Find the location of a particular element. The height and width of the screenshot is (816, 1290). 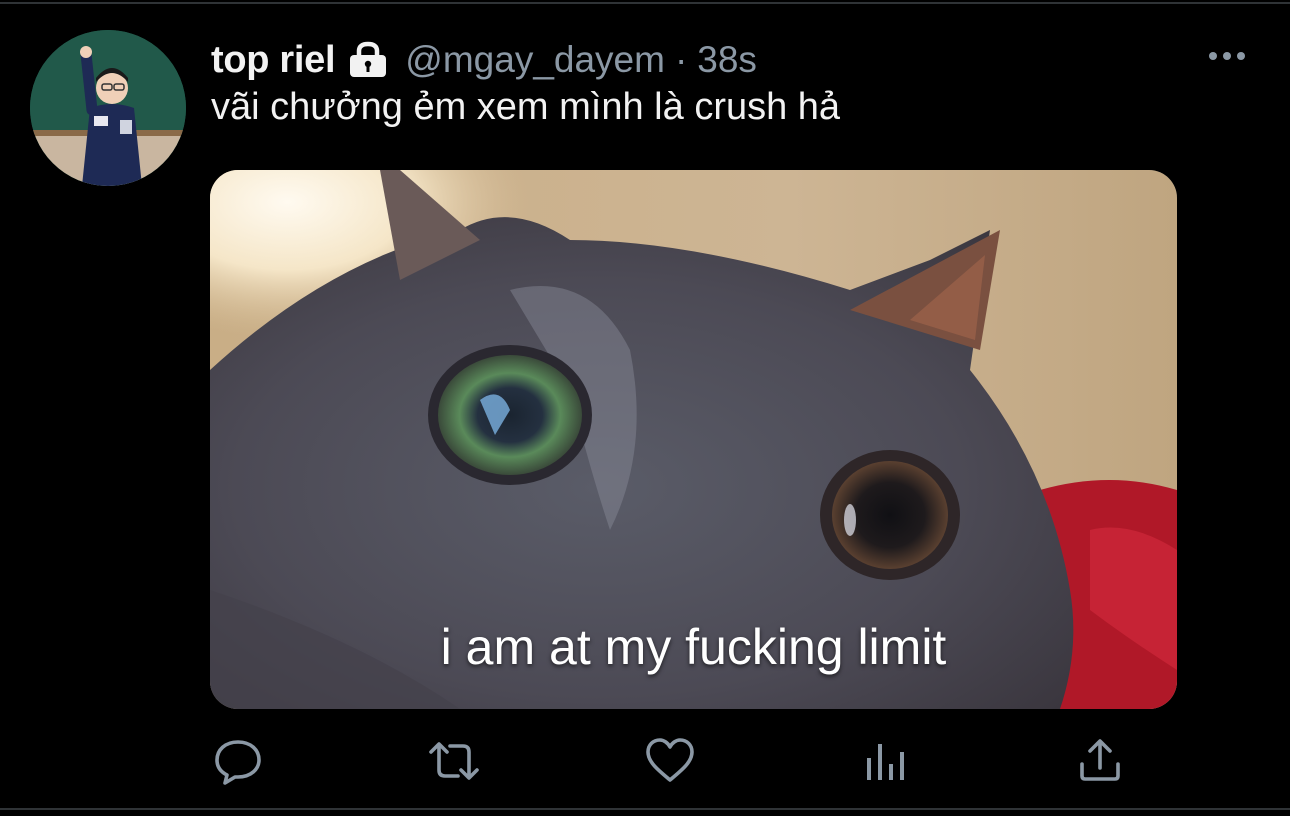

more-icon is located at coordinates (1227, 56).